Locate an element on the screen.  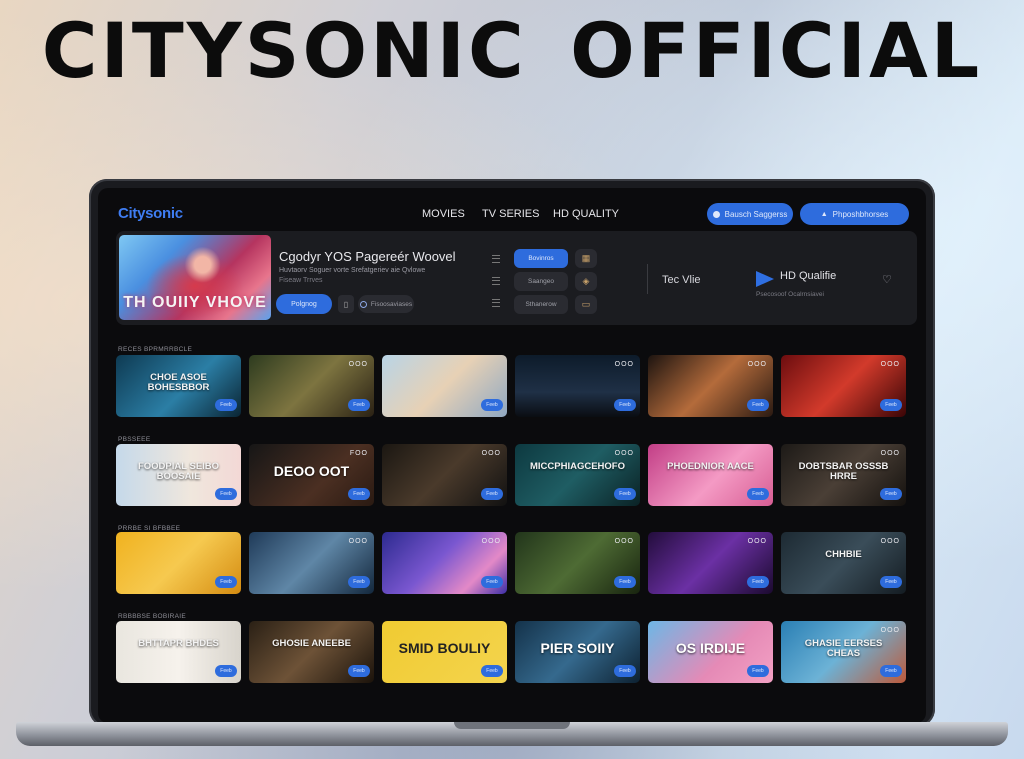
nav-link-movies: MOVIES is located at coordinates (443, 214).